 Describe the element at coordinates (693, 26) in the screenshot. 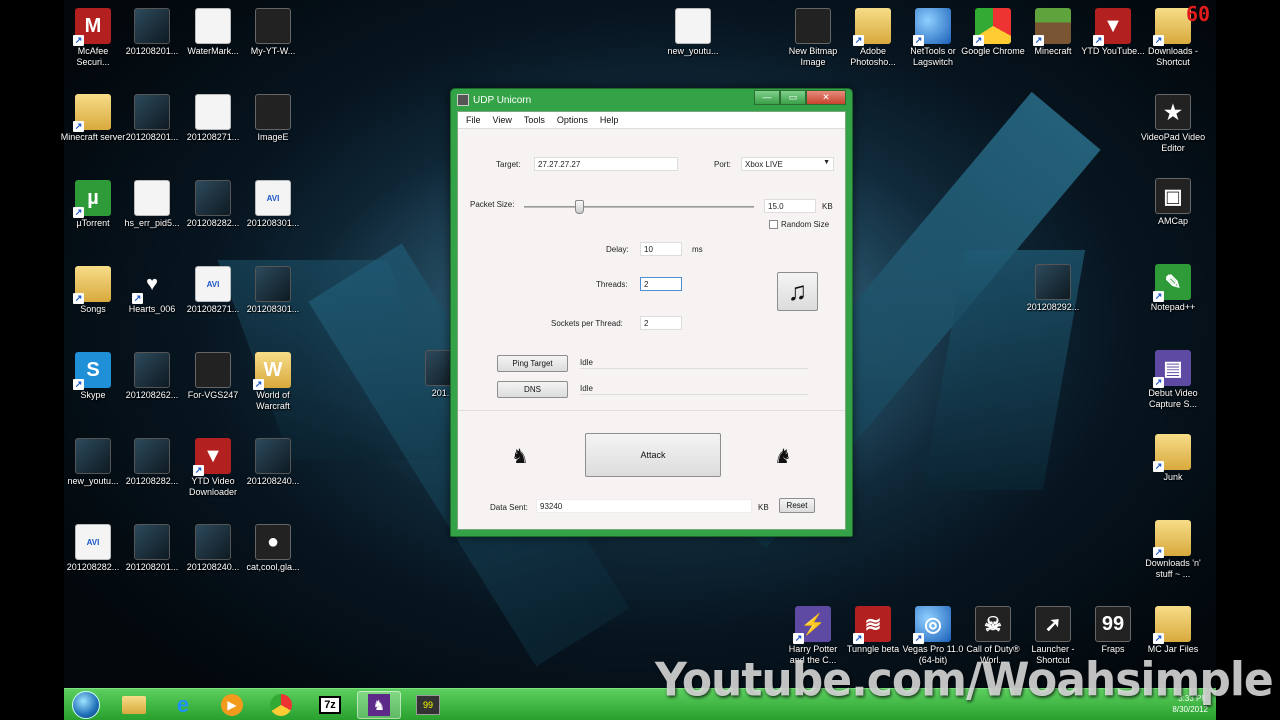

I see `document-icon` at that location.